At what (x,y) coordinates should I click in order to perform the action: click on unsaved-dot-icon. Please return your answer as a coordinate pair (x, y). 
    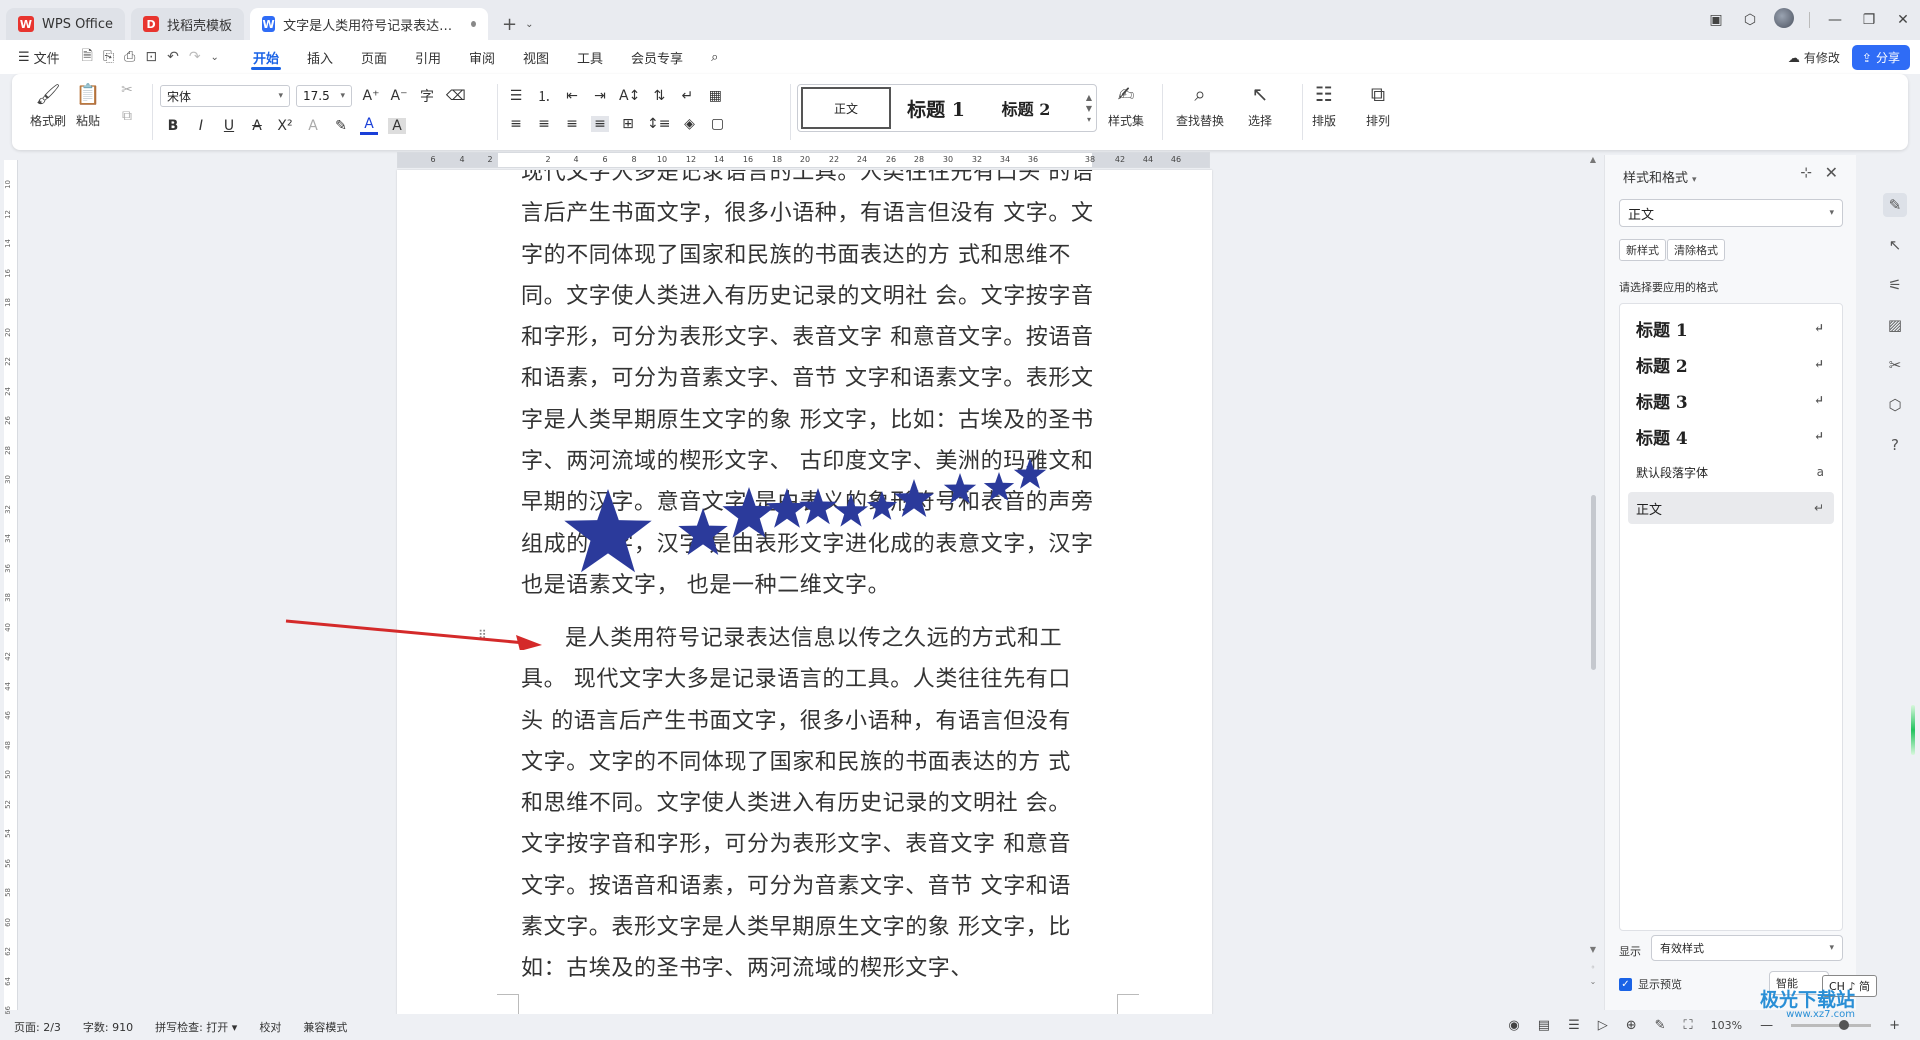
    Looking at the image, I should click on (474, 24).